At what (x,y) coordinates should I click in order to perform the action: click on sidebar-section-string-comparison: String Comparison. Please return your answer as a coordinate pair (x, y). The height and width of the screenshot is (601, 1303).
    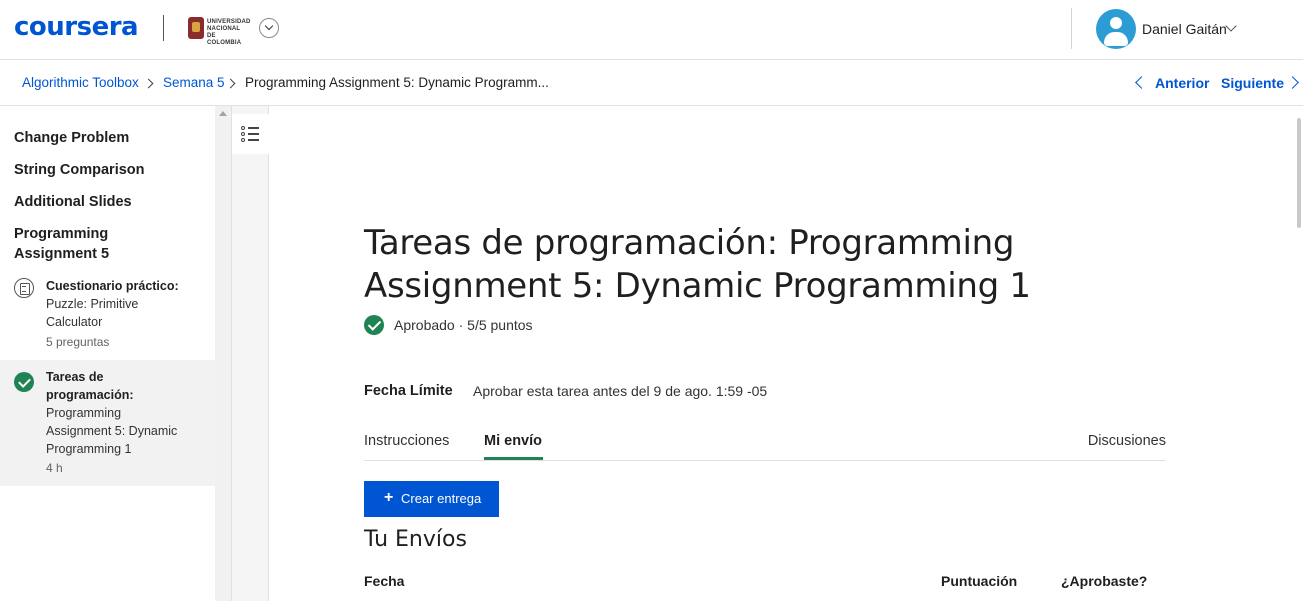
    Looking at the image, I should click on (79, 170).